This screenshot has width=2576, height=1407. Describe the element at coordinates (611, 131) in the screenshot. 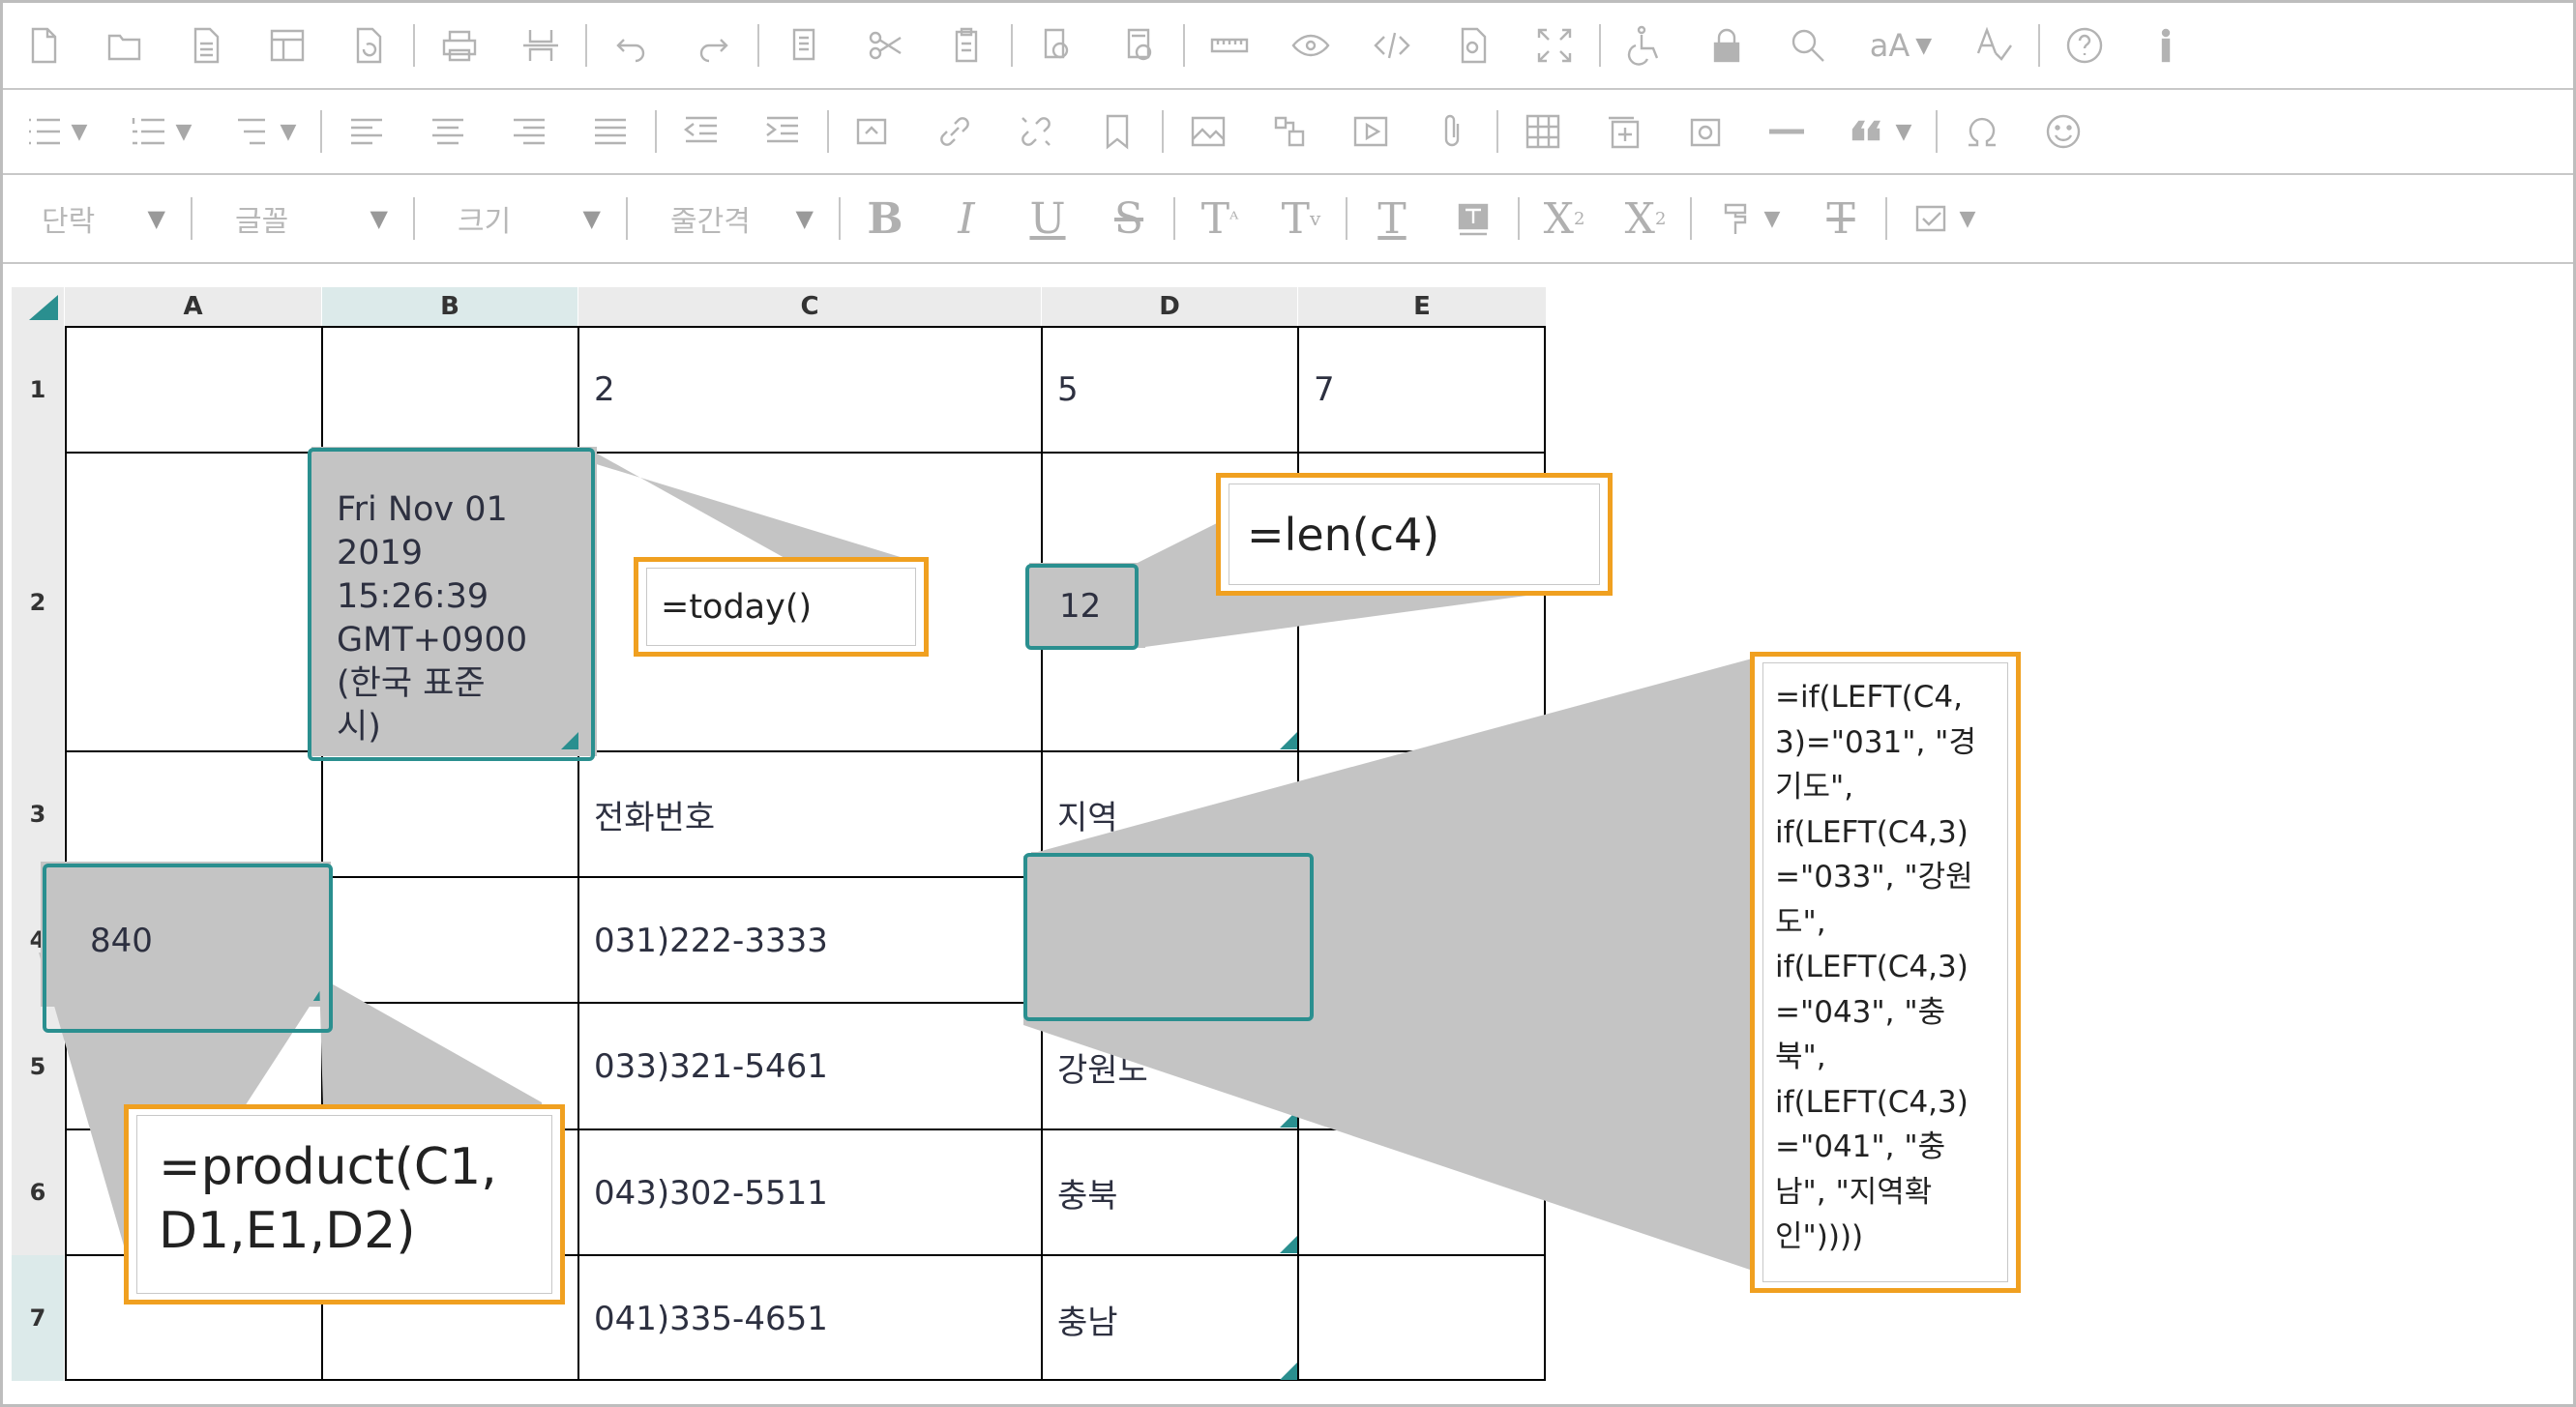

I see `align-justify-icon` at that location.